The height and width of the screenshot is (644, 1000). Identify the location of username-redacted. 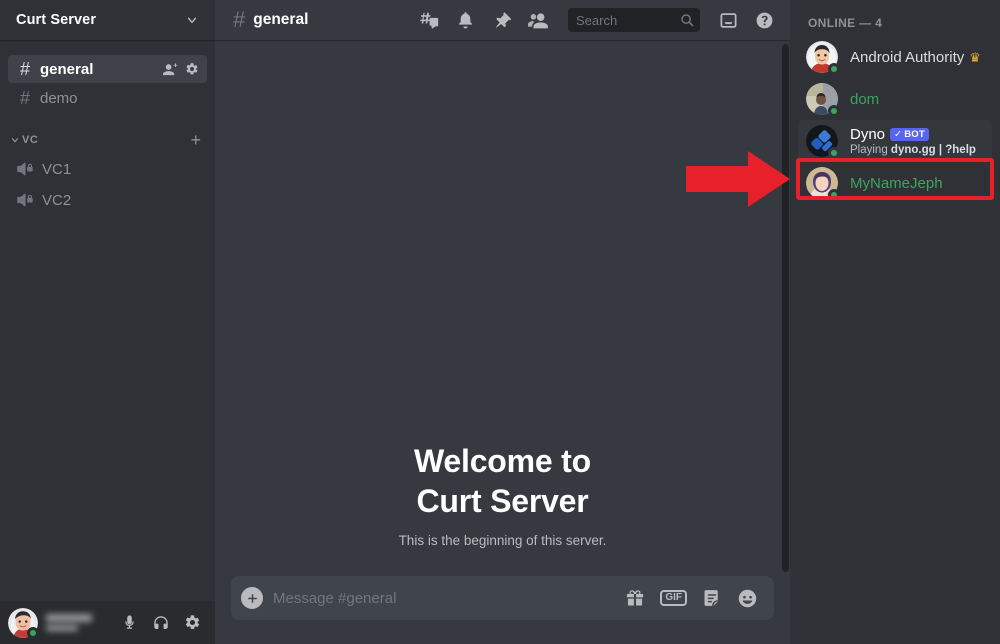
(69, 622).